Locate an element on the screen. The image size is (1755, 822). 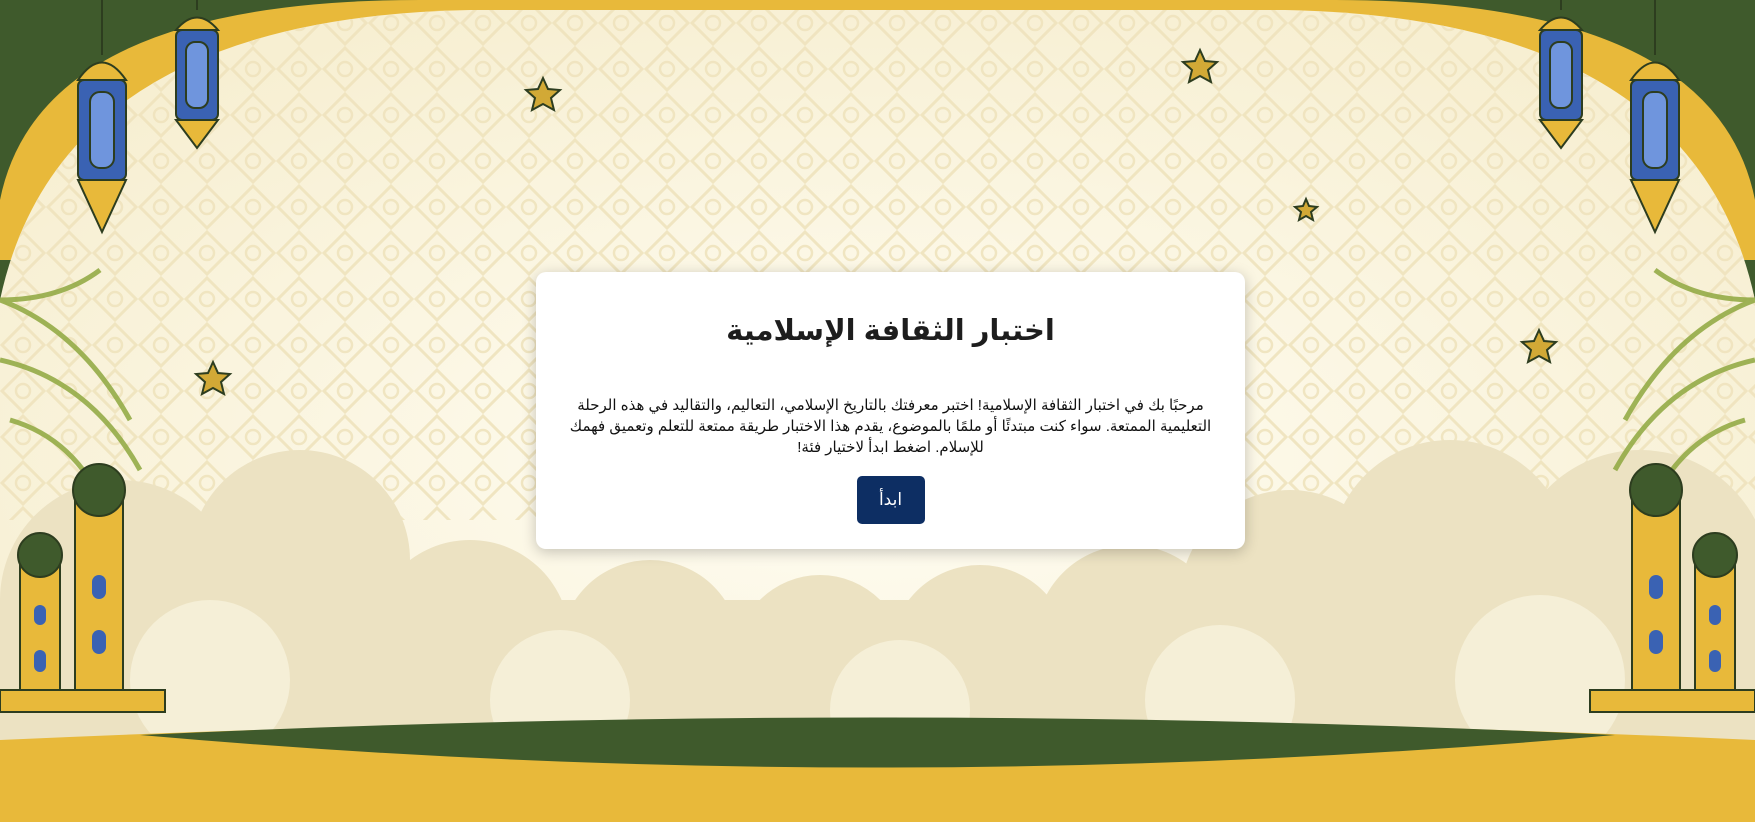
quiz-title: اختبار الثقافة الإسلامية is located at coordinates (890, 331).